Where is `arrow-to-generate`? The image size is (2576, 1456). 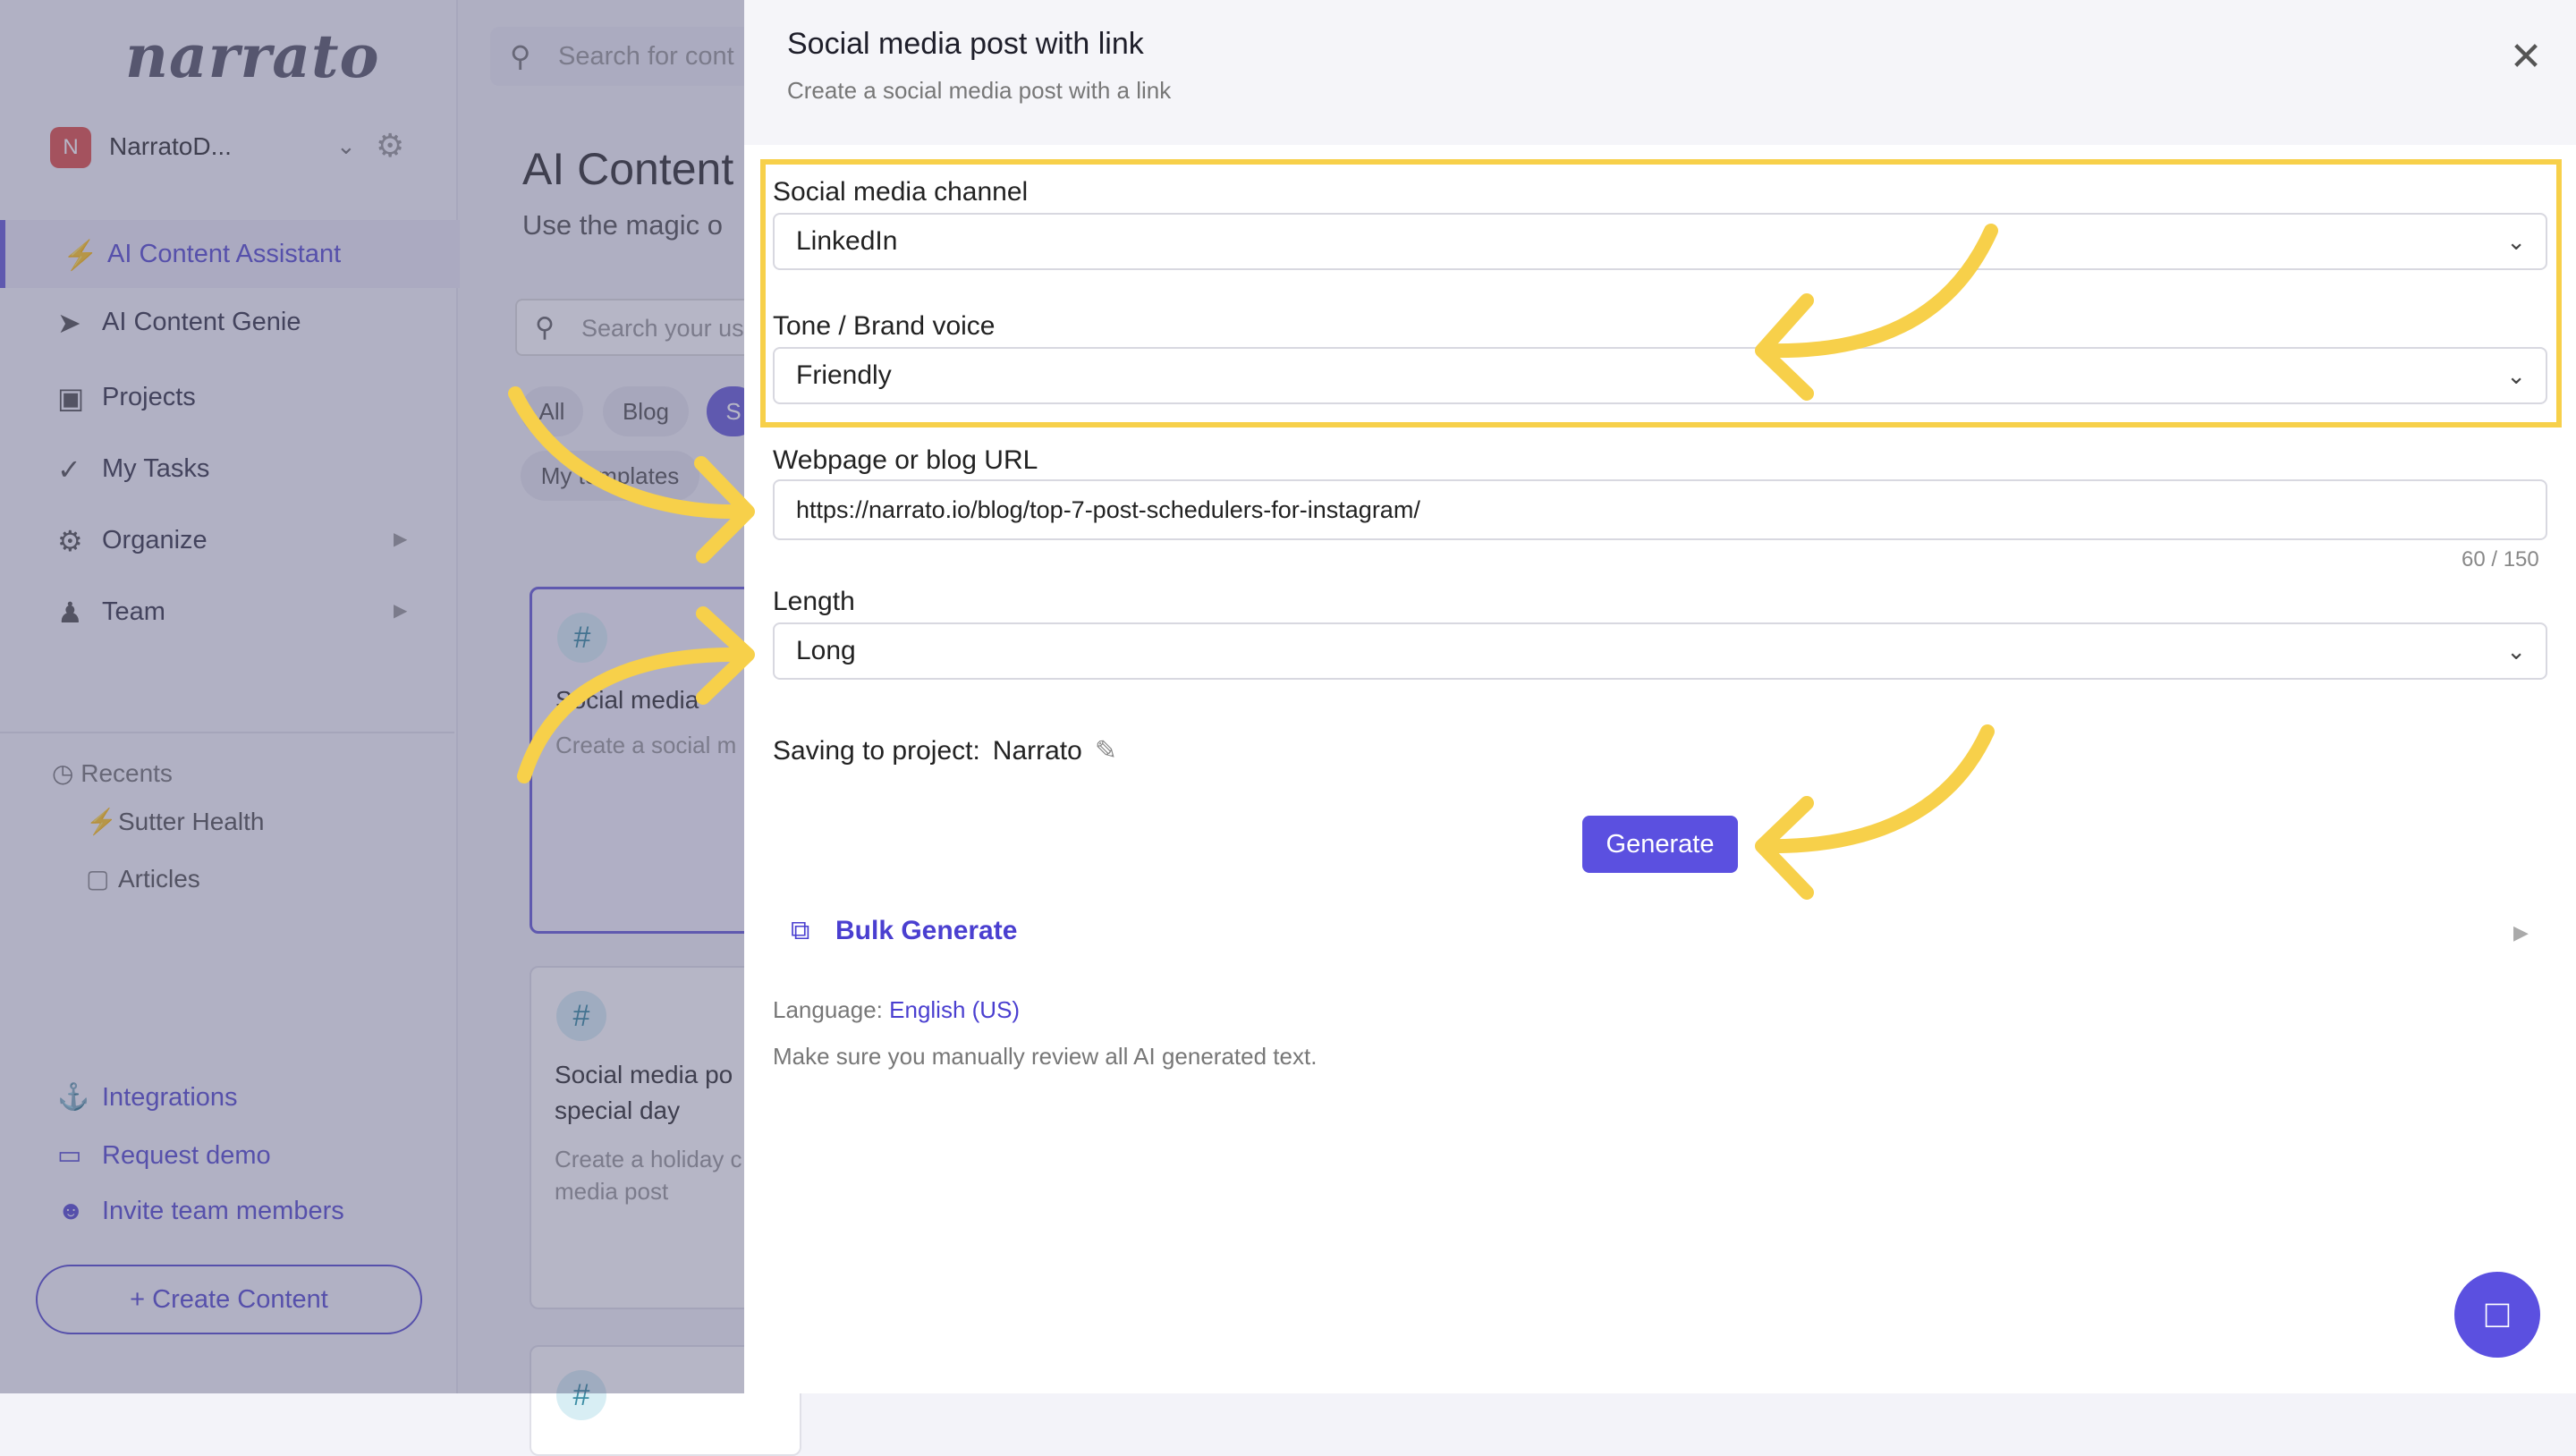 arrow-to-generate is located at coordinates (1876, 789).